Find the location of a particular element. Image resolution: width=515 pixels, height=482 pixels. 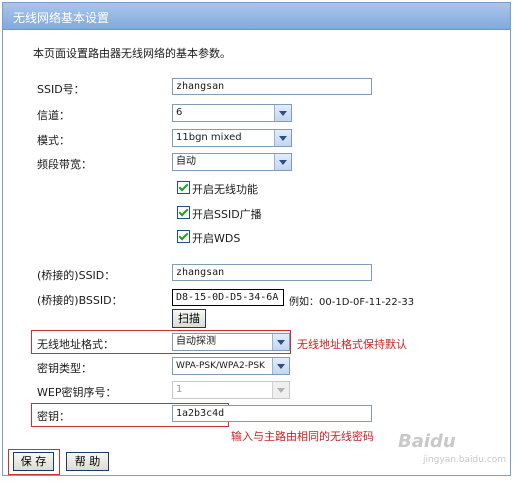

key-type-value: WPA-PSK/WPA2-PSK is located at coordinates (220, 366).